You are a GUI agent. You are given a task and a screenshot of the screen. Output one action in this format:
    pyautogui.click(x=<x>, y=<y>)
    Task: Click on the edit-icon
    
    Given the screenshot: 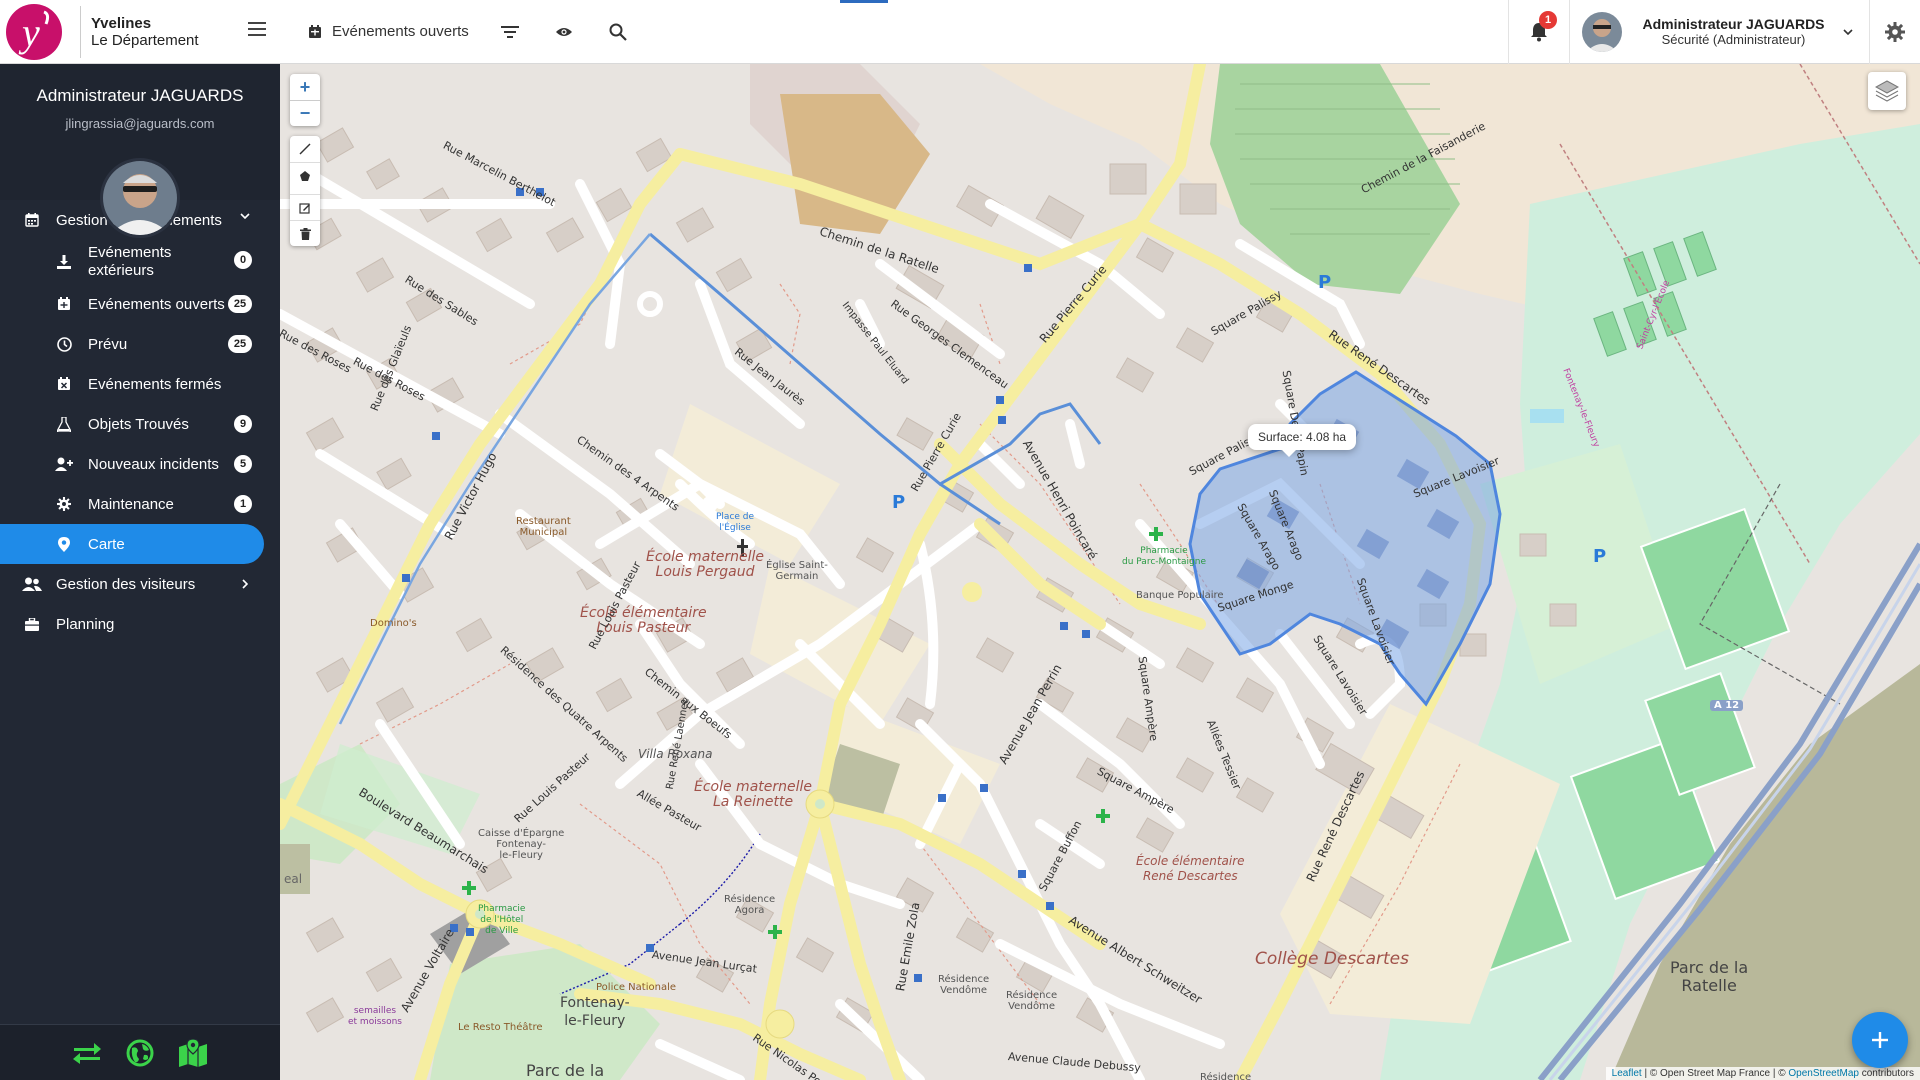 What is the action you would take?
    pyautogui.click(x=304, y=208)
    